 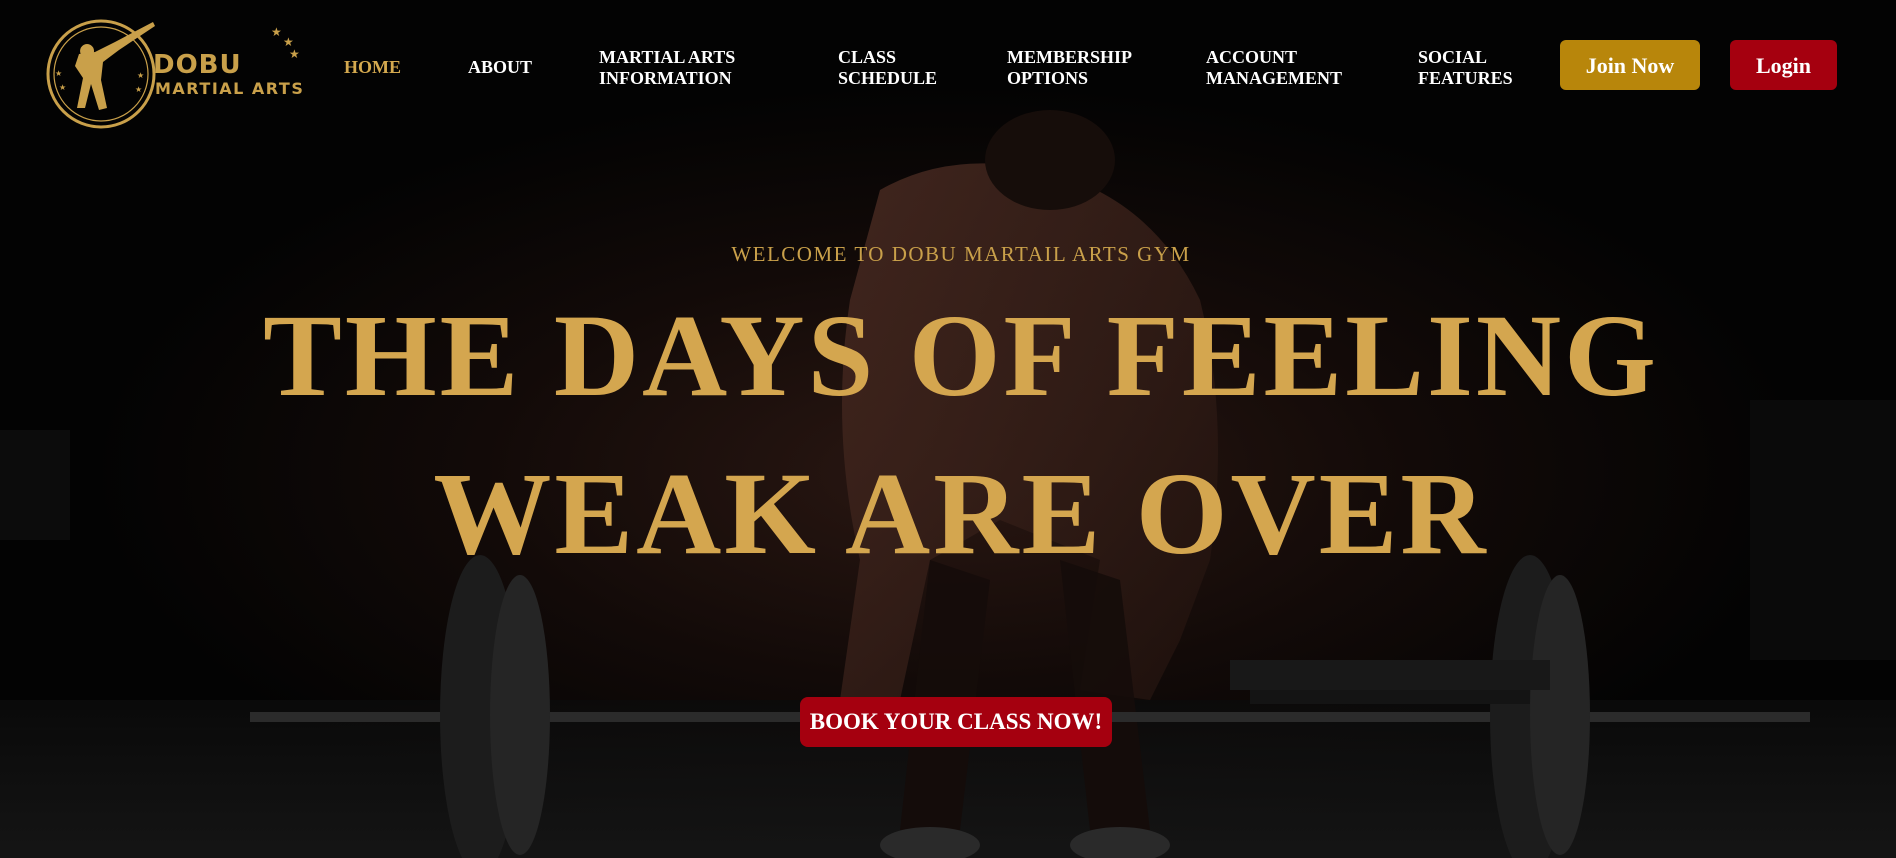 I want to click on site-logo: ★ ★ ★ ★ ★ ★ ★ DOBU MARTIAL ARTS, so click(x=177, y=74).